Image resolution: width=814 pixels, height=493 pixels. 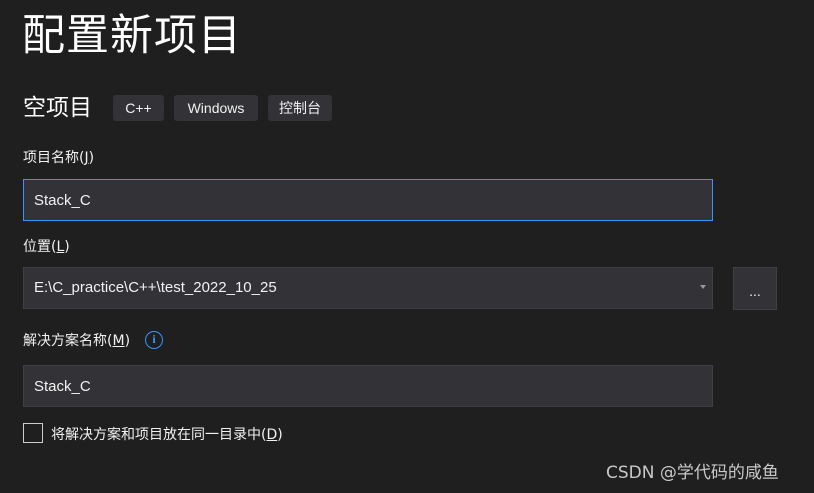 I want to click on same-directory-label: 将解决方案和项目放在同一目录中(D), so click(x=167, y=435).